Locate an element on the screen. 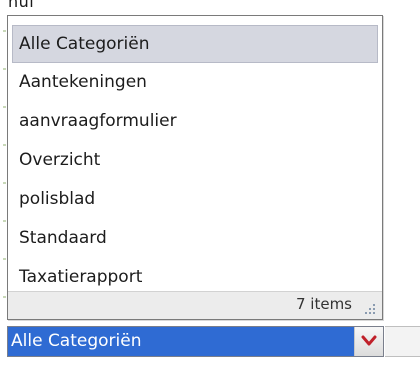 The height and width of the screenshot is (365, 420). chevron-down-icon is located at coordinates (369, 340).